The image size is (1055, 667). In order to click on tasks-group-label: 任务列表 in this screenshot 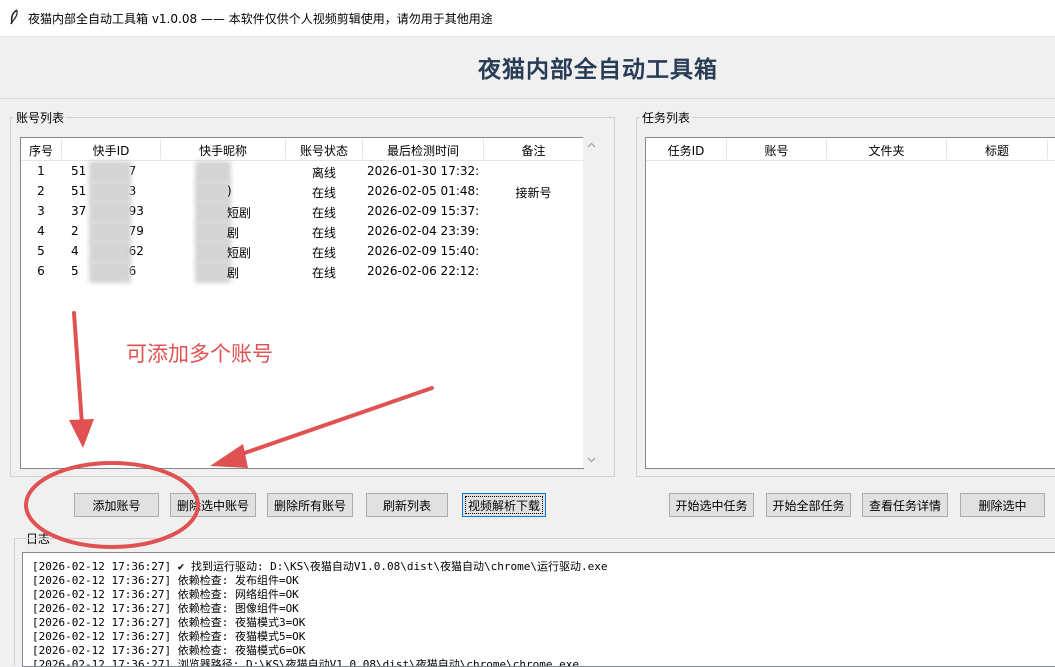, I will do `click(666, 117)`.